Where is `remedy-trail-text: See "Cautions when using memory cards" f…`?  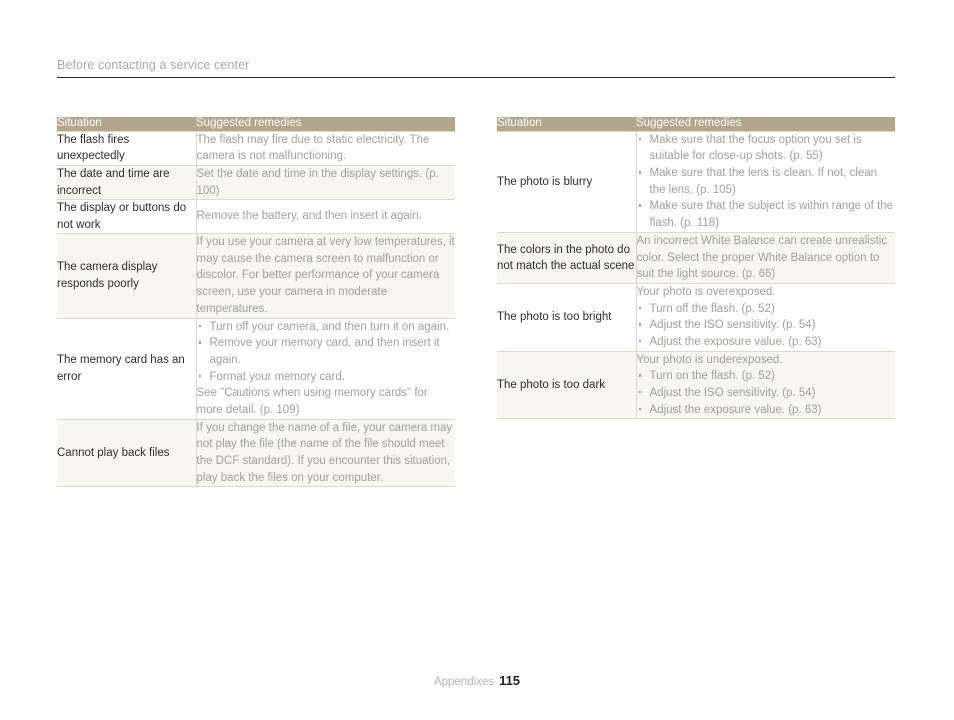
remedy-trail-text: See "Cautions when using memory cards" f… is located at coordinates (312, 401).